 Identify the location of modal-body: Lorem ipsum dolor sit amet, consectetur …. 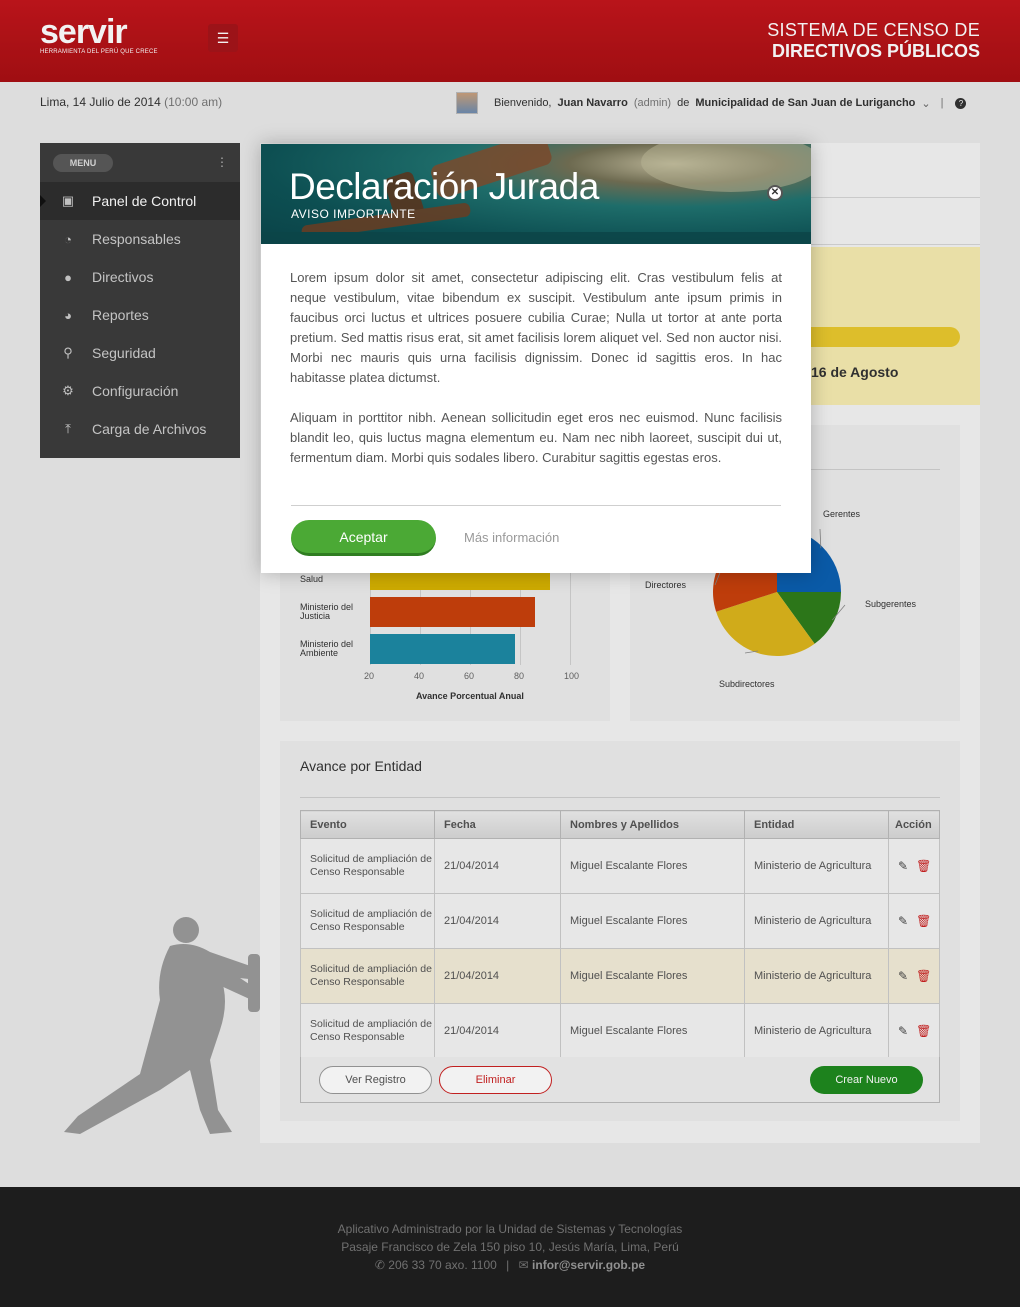
(536, 378).